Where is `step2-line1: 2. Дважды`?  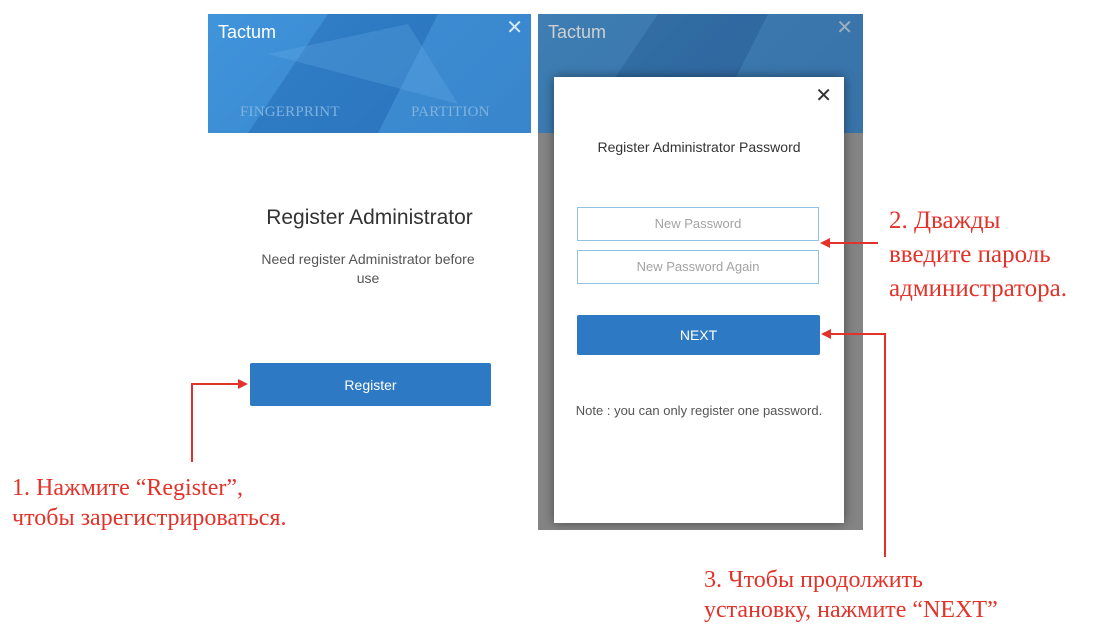 step2-line1: 2. Дважды is located at coordinates (945, 220).